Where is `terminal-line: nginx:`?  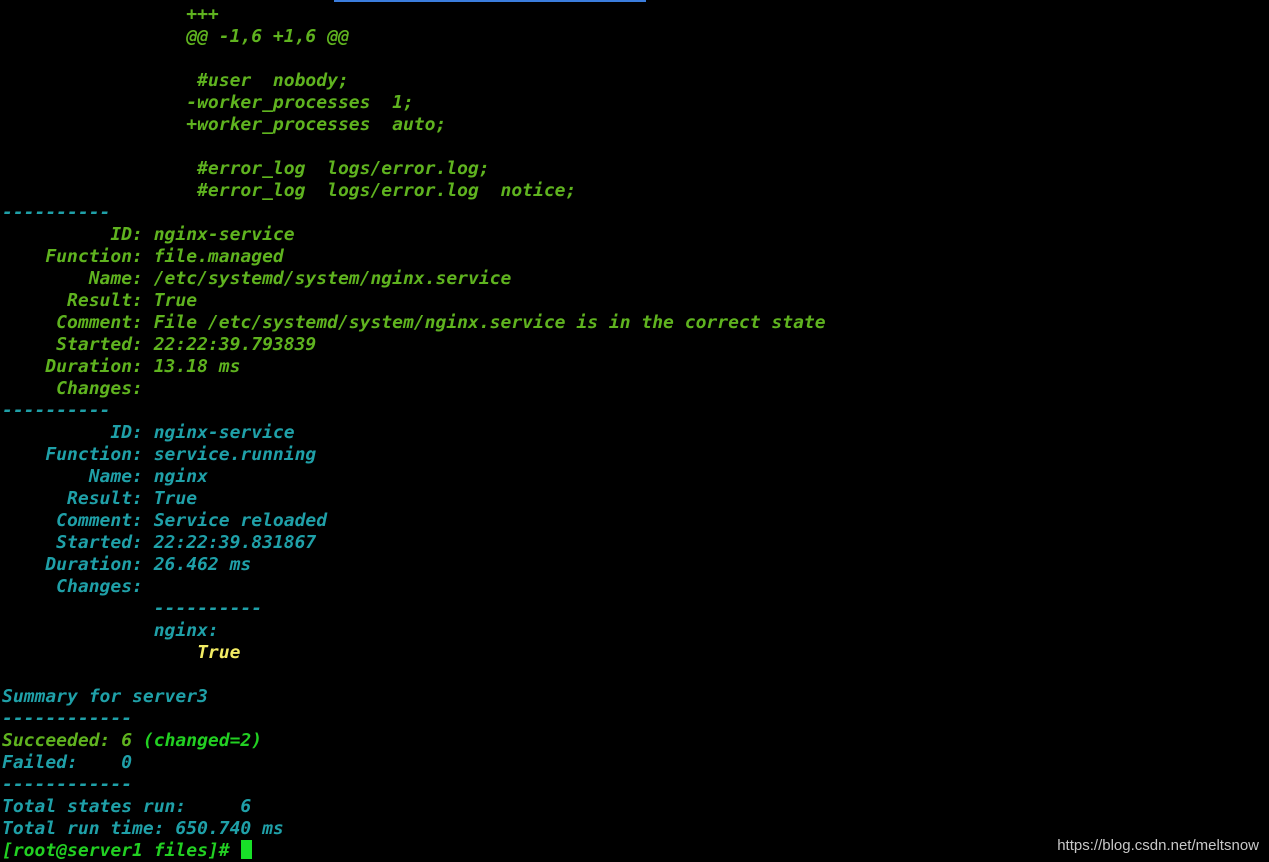 terminal-line: nginx: is located at coordinates (110, 631).